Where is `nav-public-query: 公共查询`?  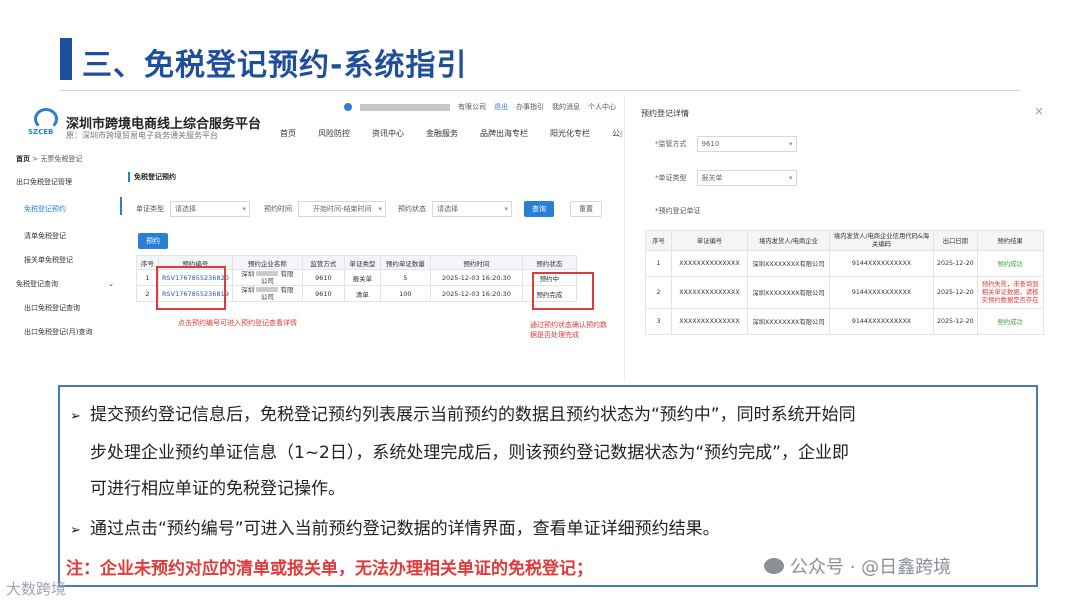 nav-public-query: 公共查询 is located at coordinates (617, 133).